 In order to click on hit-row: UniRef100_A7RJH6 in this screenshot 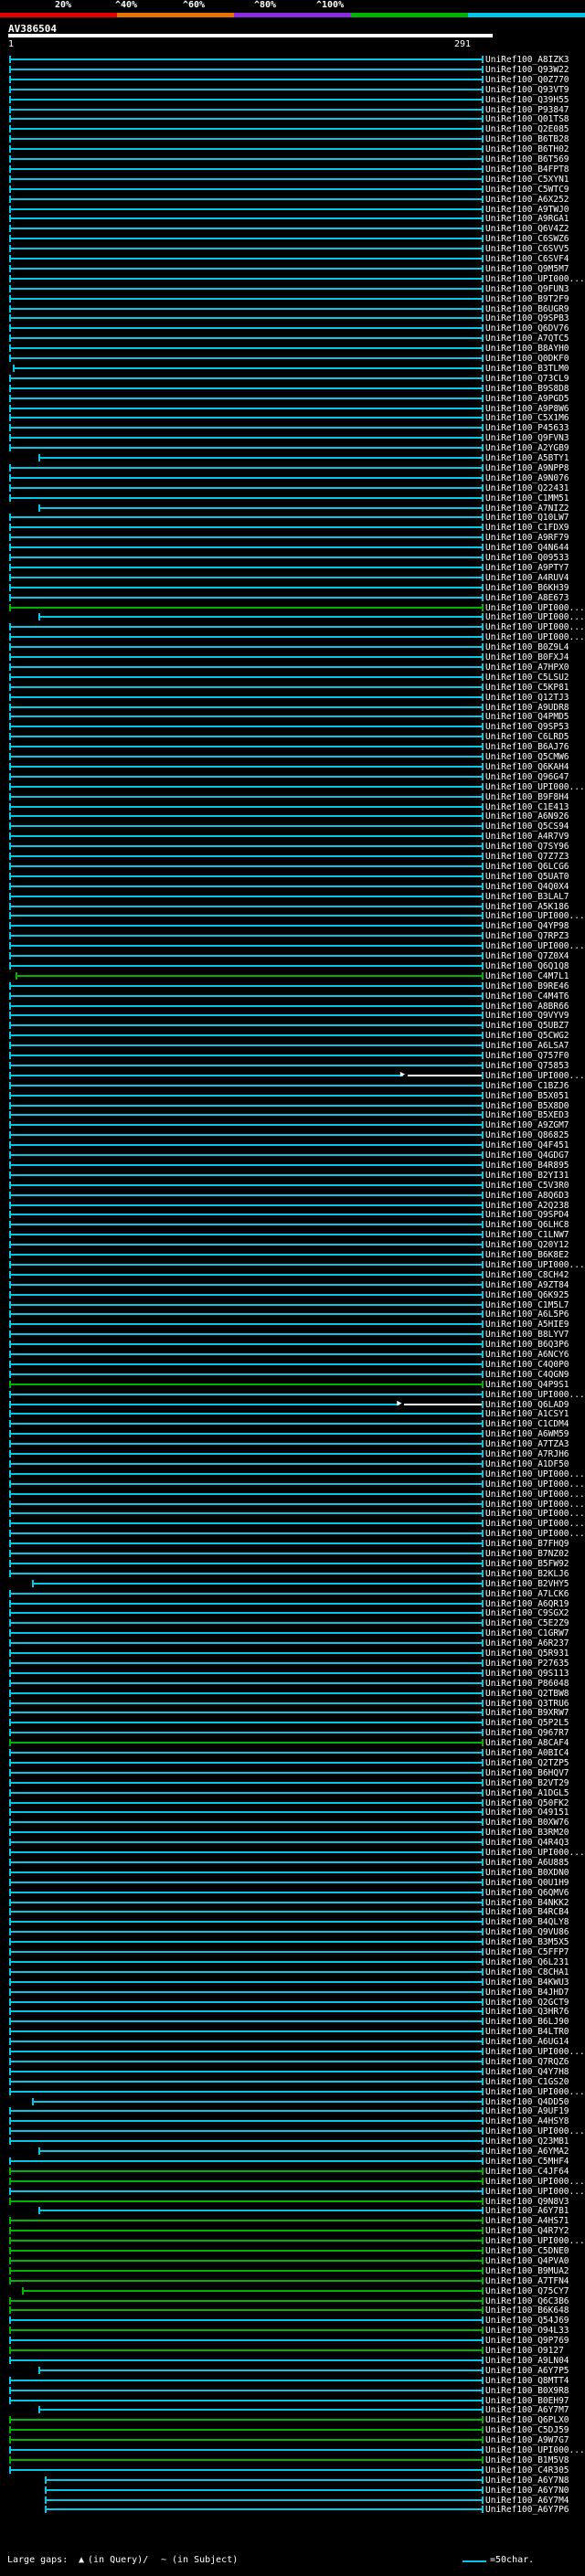, I will do `click(293, 1454)`.